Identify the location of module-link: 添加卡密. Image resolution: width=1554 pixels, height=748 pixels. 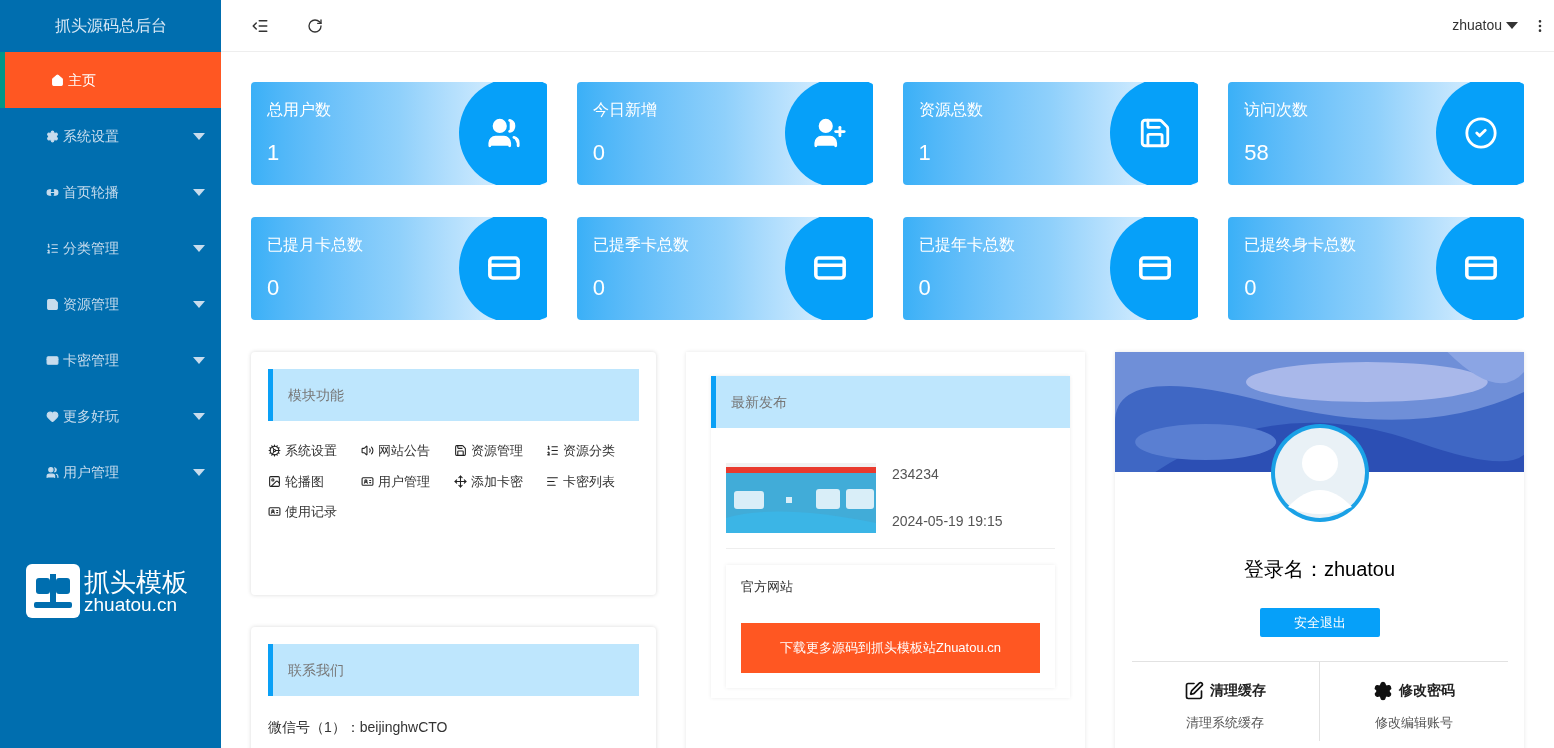
(488, 481).